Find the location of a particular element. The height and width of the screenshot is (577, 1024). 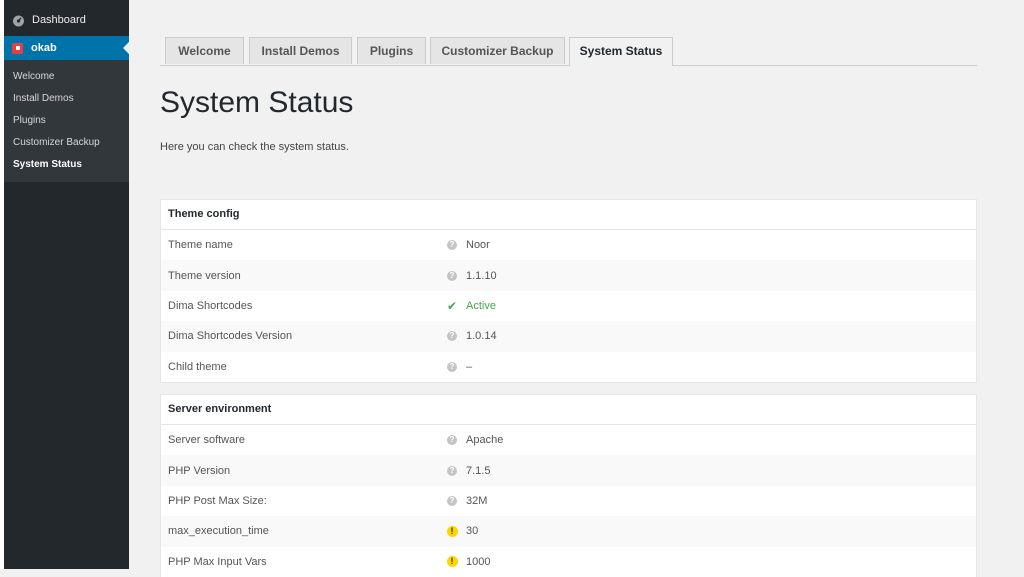

sidebar-item-dashboard: Dashboard is located at coordinates (66, 20).